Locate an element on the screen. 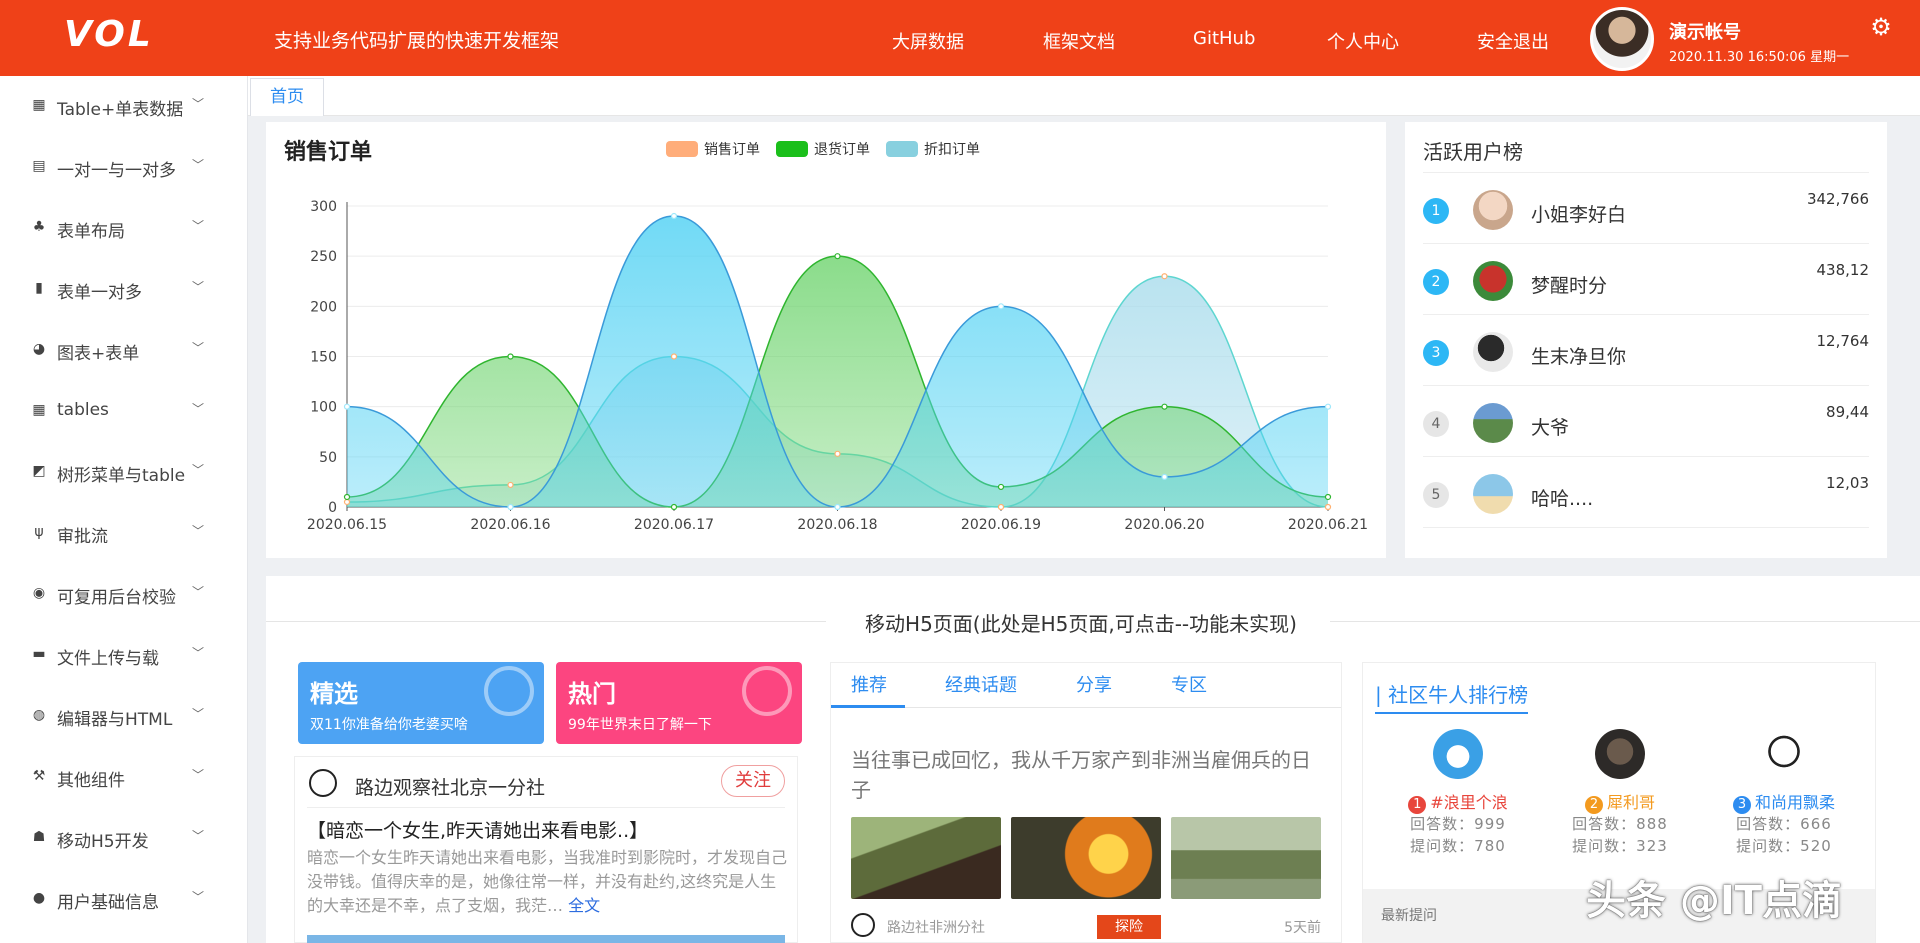  sidebar-item-one-to-many: ▤ 一对一与一对多 ﹀ is located at coordinates (124, 166).